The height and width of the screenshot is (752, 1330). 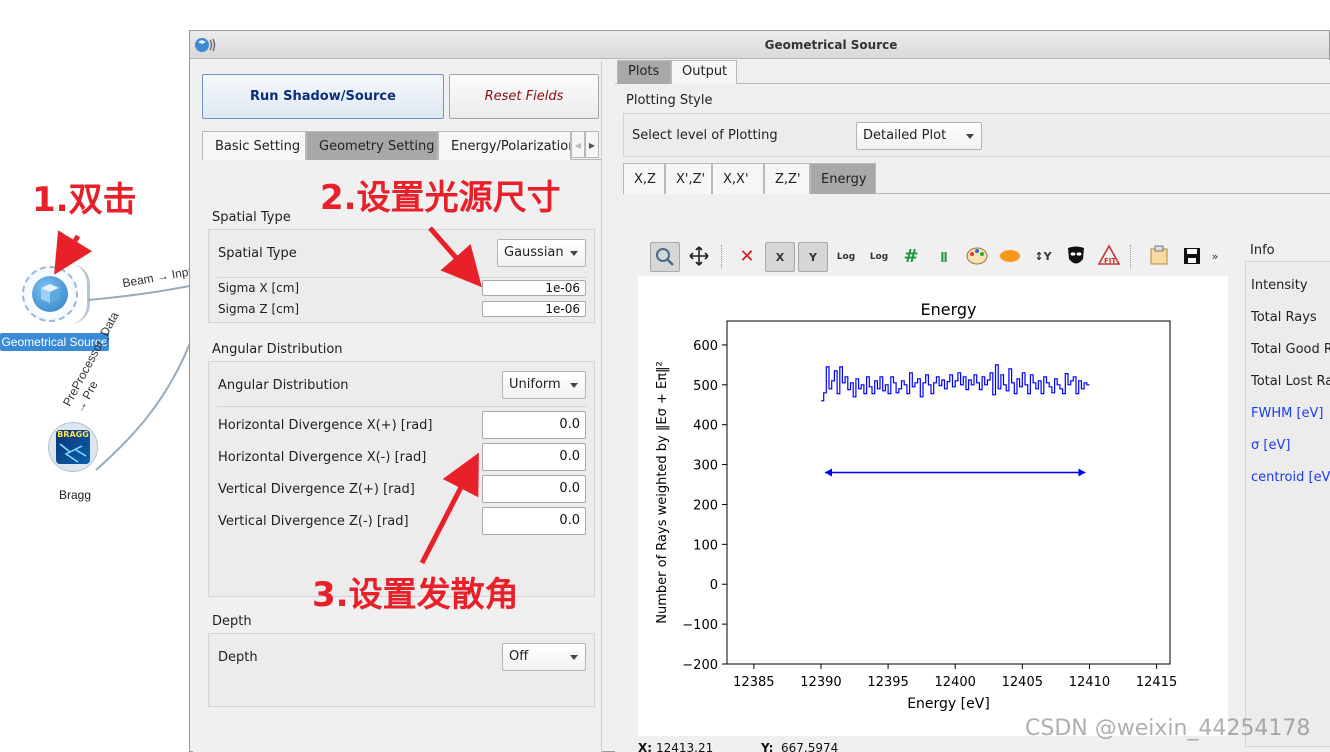 What do you see at coordinates (976, 178) in the screenshot?
I see `plot-tabs: X,Z X',Z' X,X' Z,Z' Energy` at bounding box center [976, 178].